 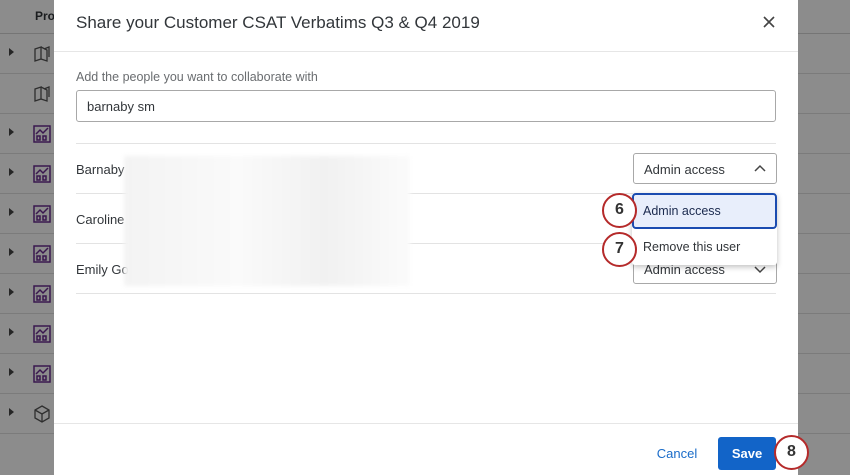 I want to click on access-level-value: Admin access, so click(x=684, y=169).